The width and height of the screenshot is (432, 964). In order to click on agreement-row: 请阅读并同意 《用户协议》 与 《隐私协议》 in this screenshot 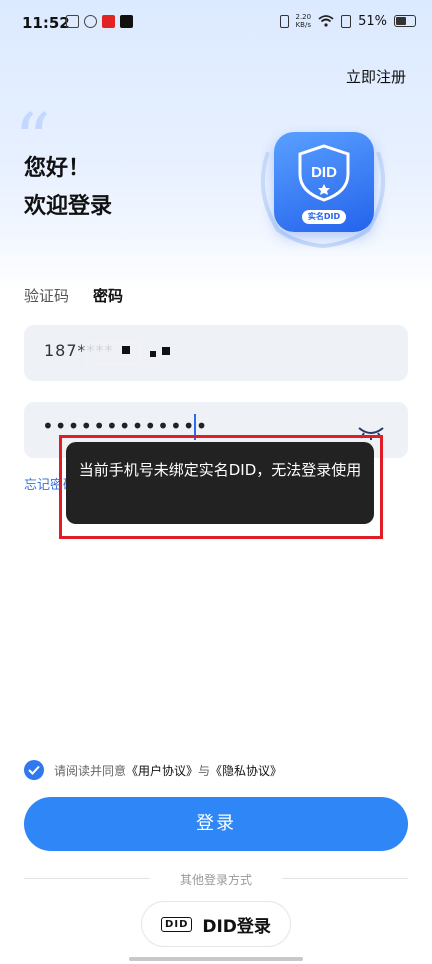, I will do `click(153, 770)`.